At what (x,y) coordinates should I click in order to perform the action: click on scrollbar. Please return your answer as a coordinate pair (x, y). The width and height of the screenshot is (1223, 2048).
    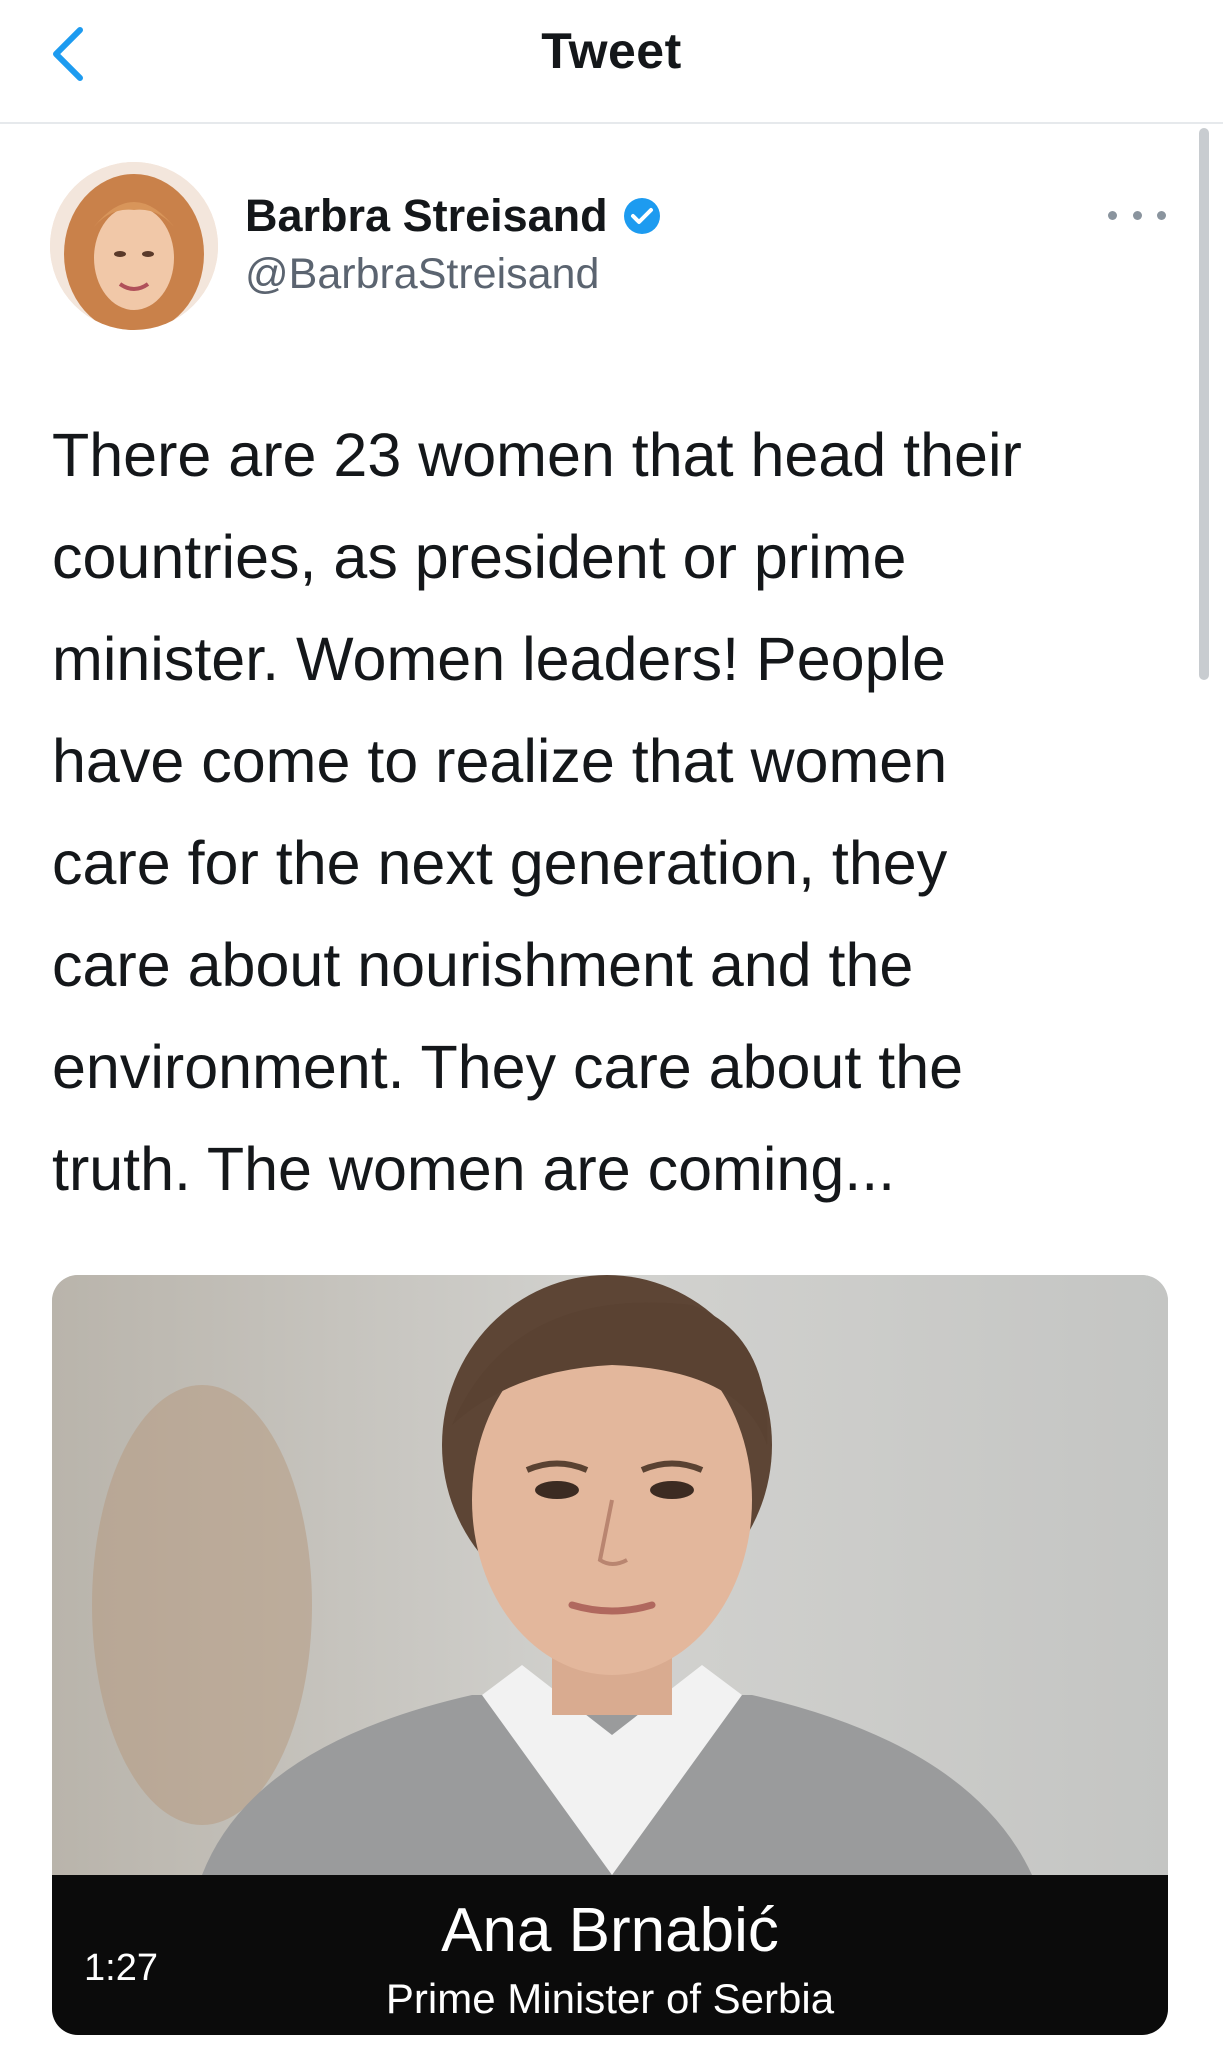
    Looking at the image, I should click on (1204, 404).